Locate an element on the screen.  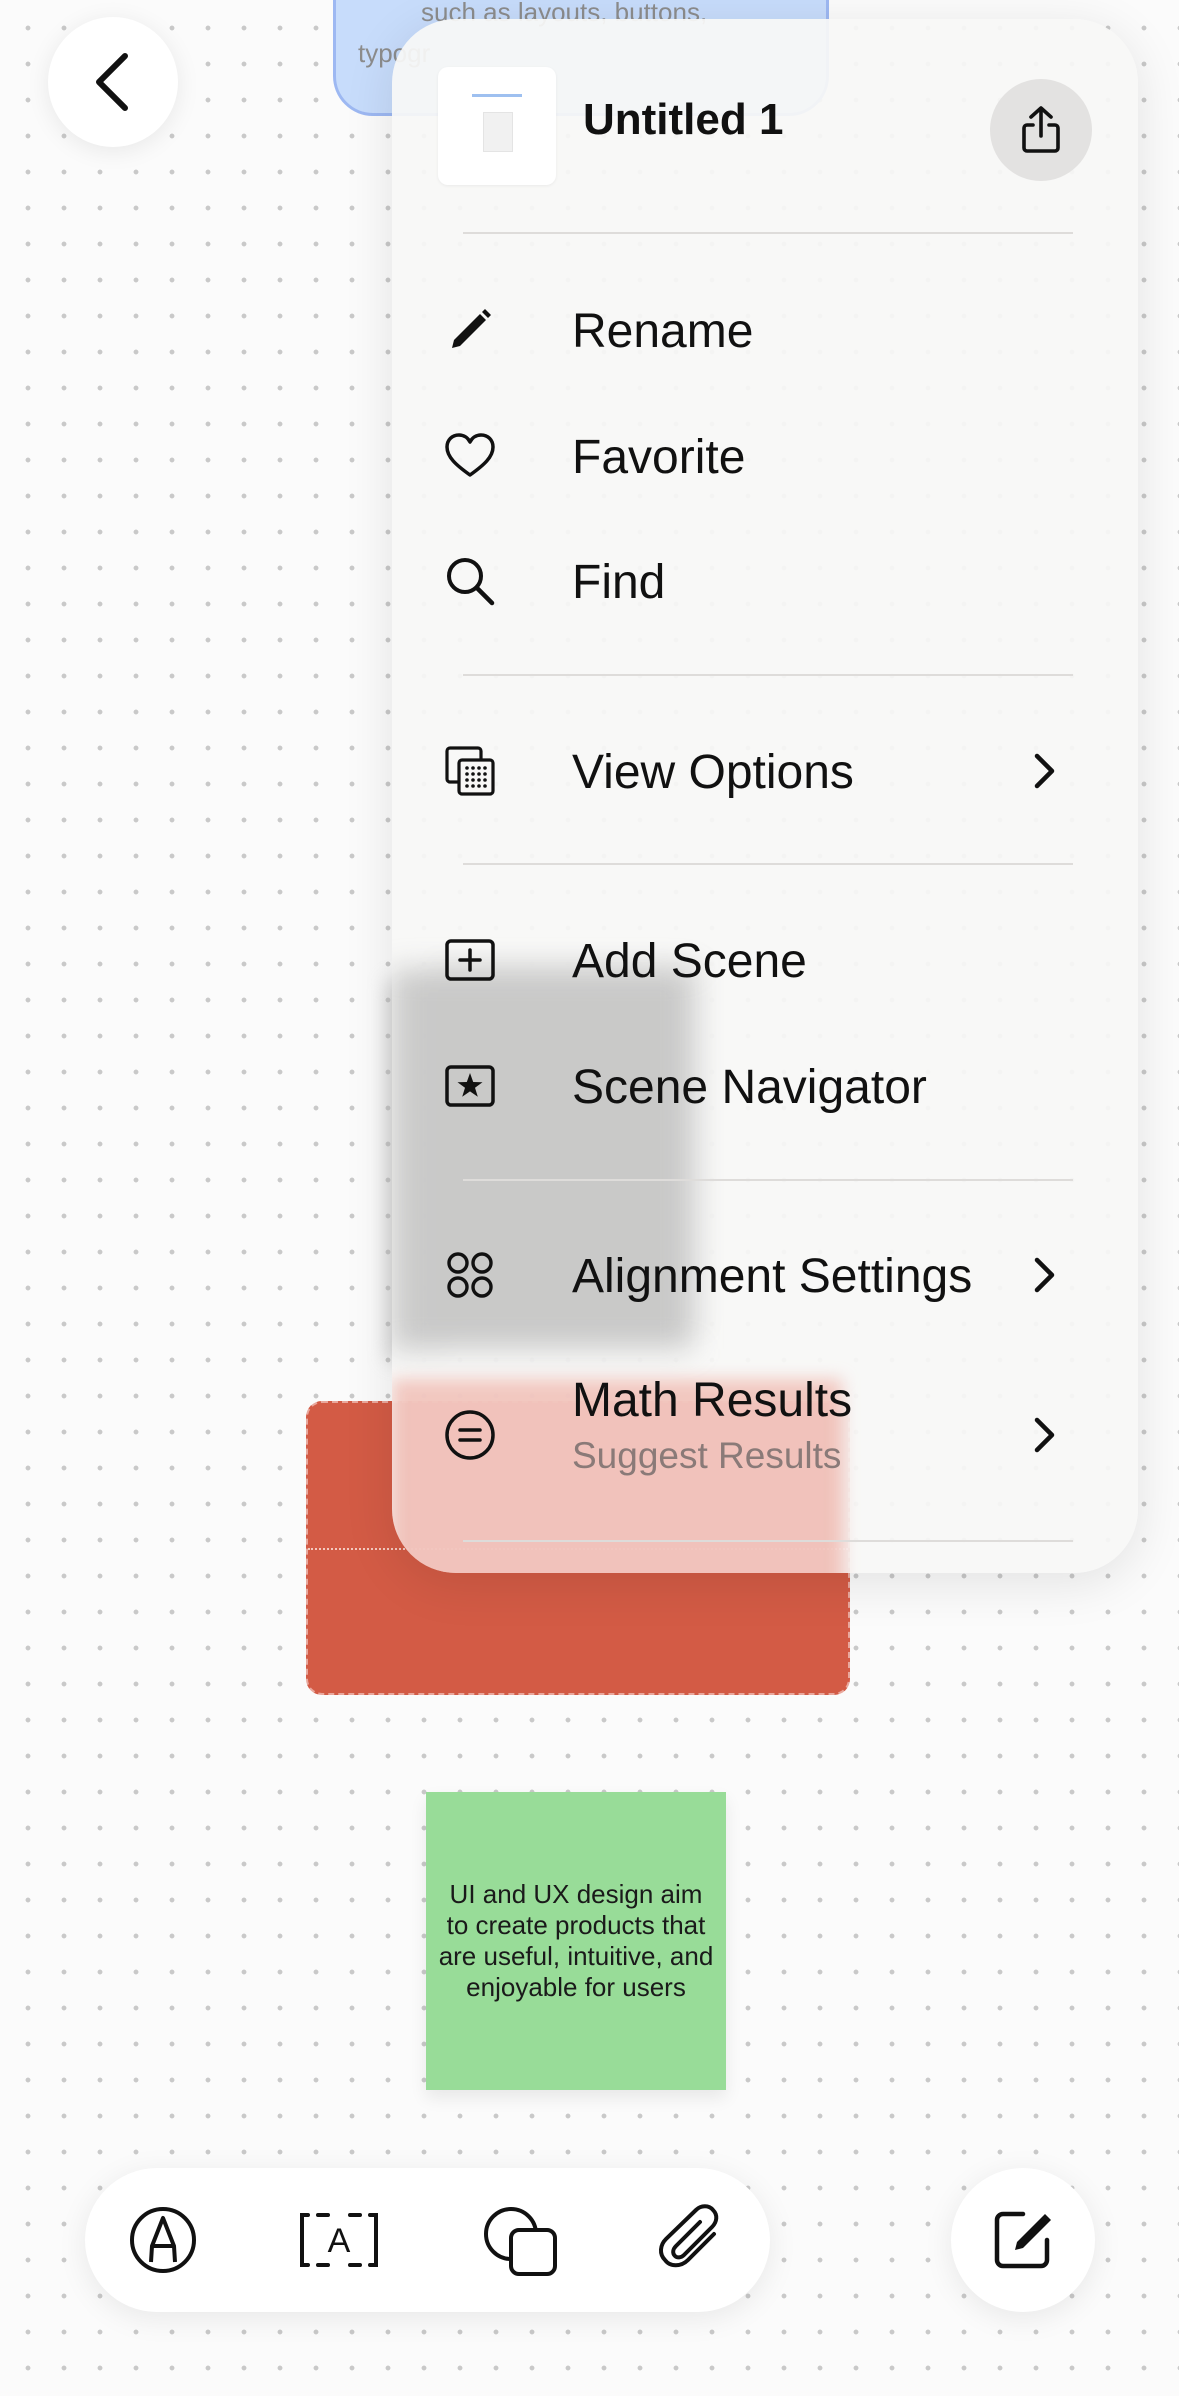
compose-button is located at coordinates (1023, 2240).